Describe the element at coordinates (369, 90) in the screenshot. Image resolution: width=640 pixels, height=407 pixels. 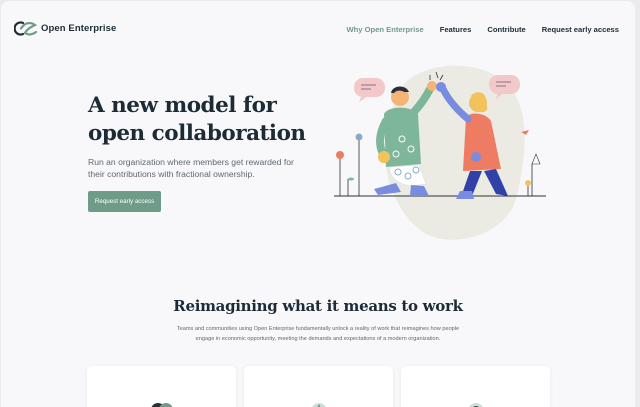
I see `speech-bubble-left-icon` at that location.